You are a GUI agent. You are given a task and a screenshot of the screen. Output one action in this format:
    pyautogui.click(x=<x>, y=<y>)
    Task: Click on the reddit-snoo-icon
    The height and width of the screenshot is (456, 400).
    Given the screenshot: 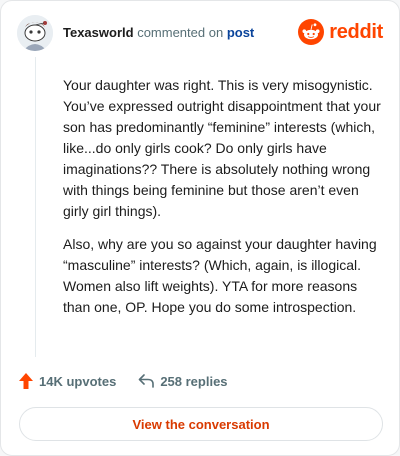 What is the action you would take?
    pyautogui.click(x=311, y=32)
    